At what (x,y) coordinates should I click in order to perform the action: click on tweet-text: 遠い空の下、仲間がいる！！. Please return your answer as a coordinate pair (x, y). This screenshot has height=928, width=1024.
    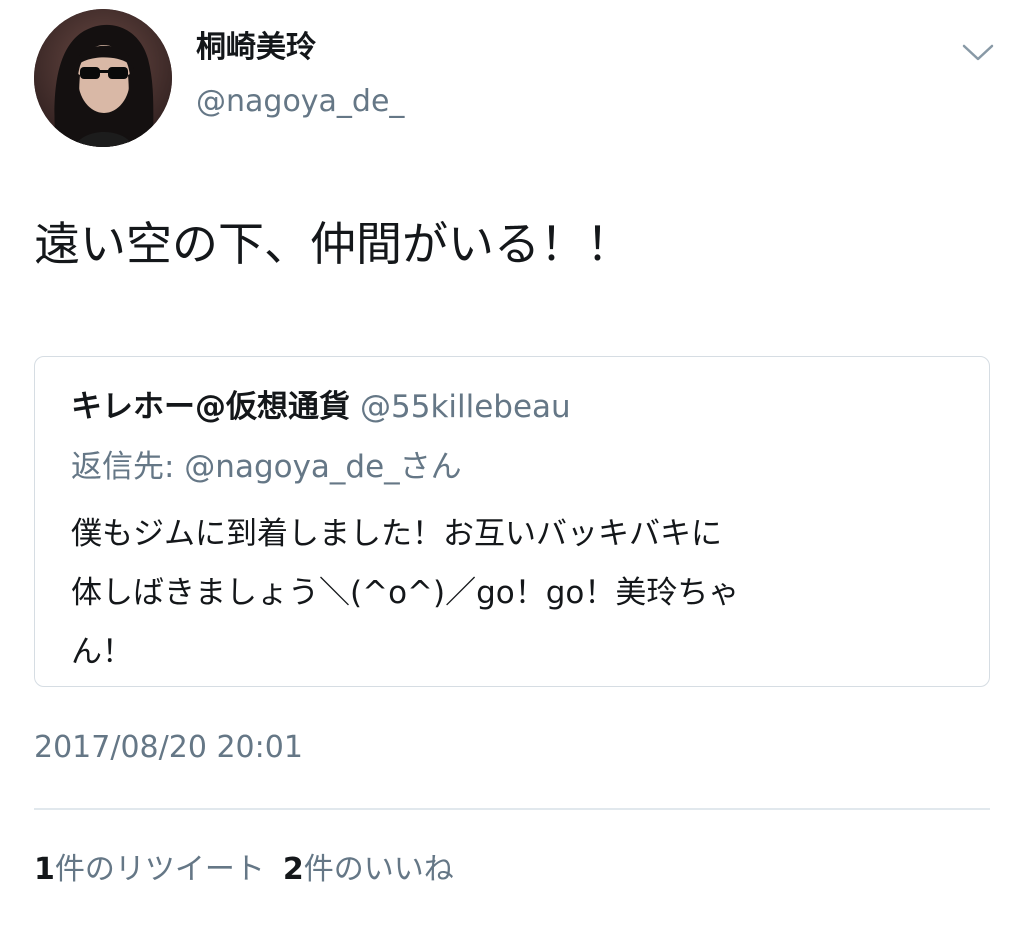
    Looking at the image, I should click on (333, 244).